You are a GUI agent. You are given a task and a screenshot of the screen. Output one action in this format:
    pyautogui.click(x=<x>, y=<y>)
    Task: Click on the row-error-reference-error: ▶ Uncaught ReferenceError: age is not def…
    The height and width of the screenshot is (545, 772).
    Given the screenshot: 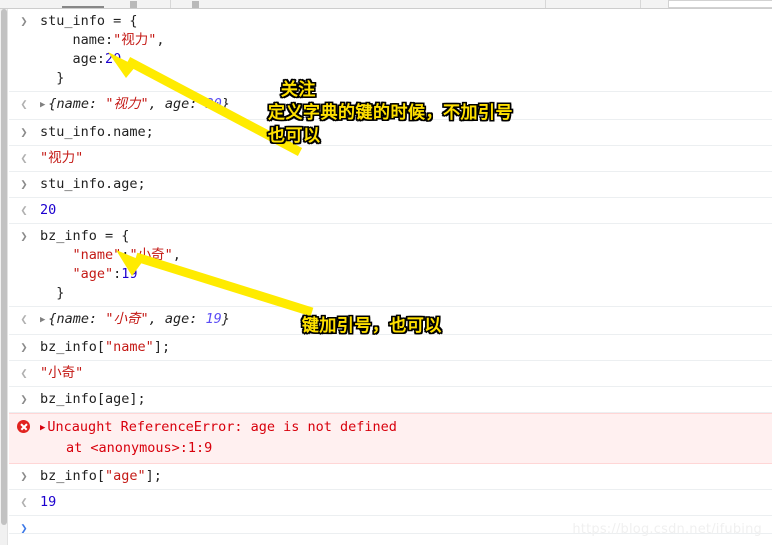 What is the action you would take?
    pyautogui.click(x=390, y=438)
    